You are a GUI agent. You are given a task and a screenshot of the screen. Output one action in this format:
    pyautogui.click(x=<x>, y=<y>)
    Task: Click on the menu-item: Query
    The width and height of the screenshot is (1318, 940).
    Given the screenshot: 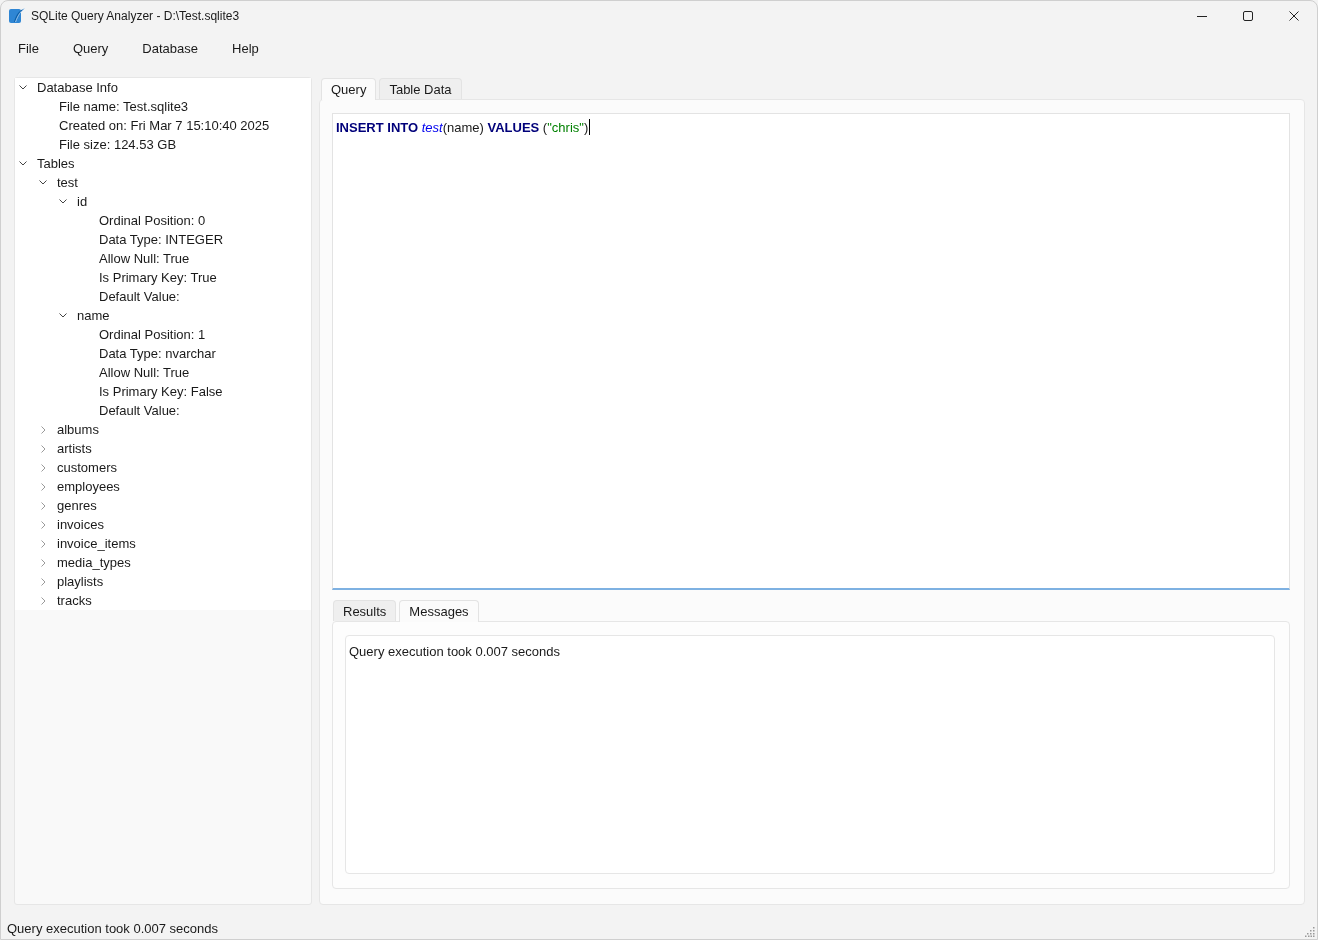 What is the action you would take?
    pyautogui.click(x=90, y=48)
    